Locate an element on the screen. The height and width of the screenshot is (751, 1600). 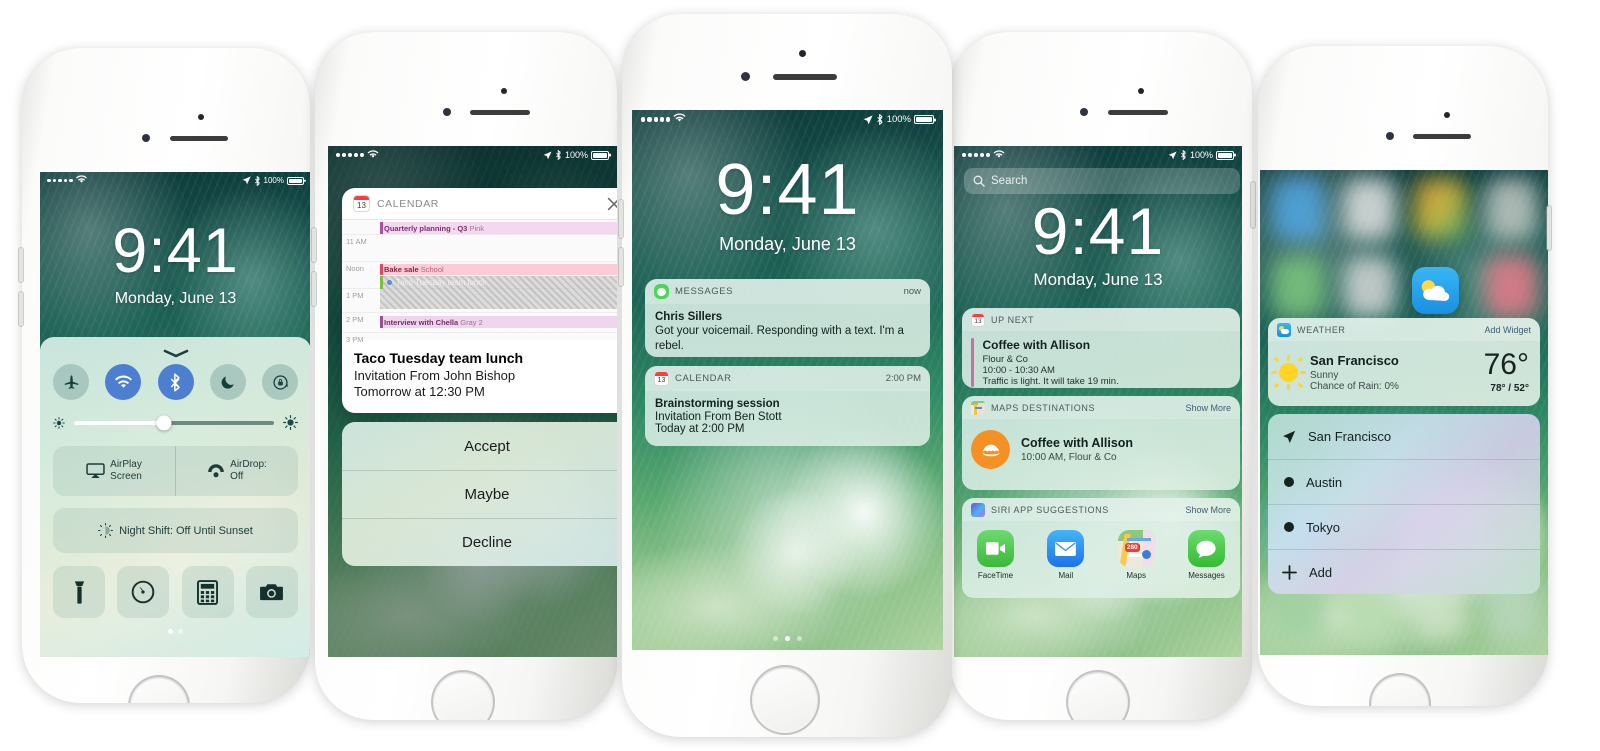
power-button is located at coordinates (1253, 205).